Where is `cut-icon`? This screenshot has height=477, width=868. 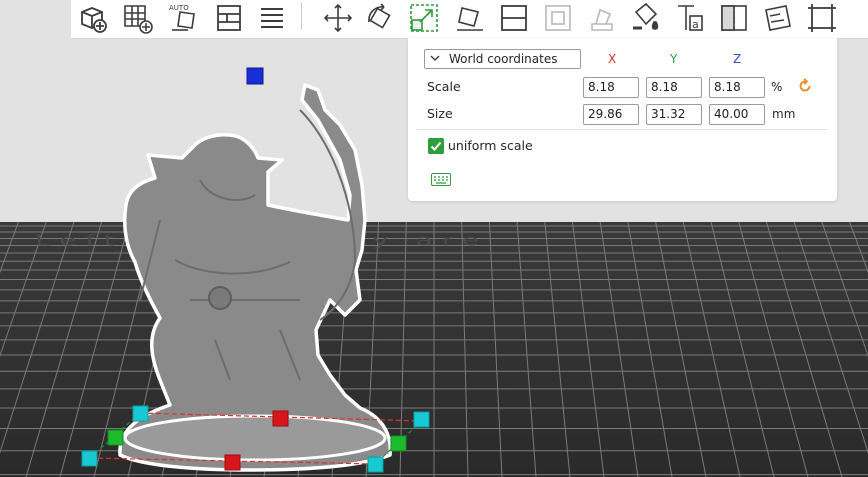
cut-icon is located at coordinates (558, 18).